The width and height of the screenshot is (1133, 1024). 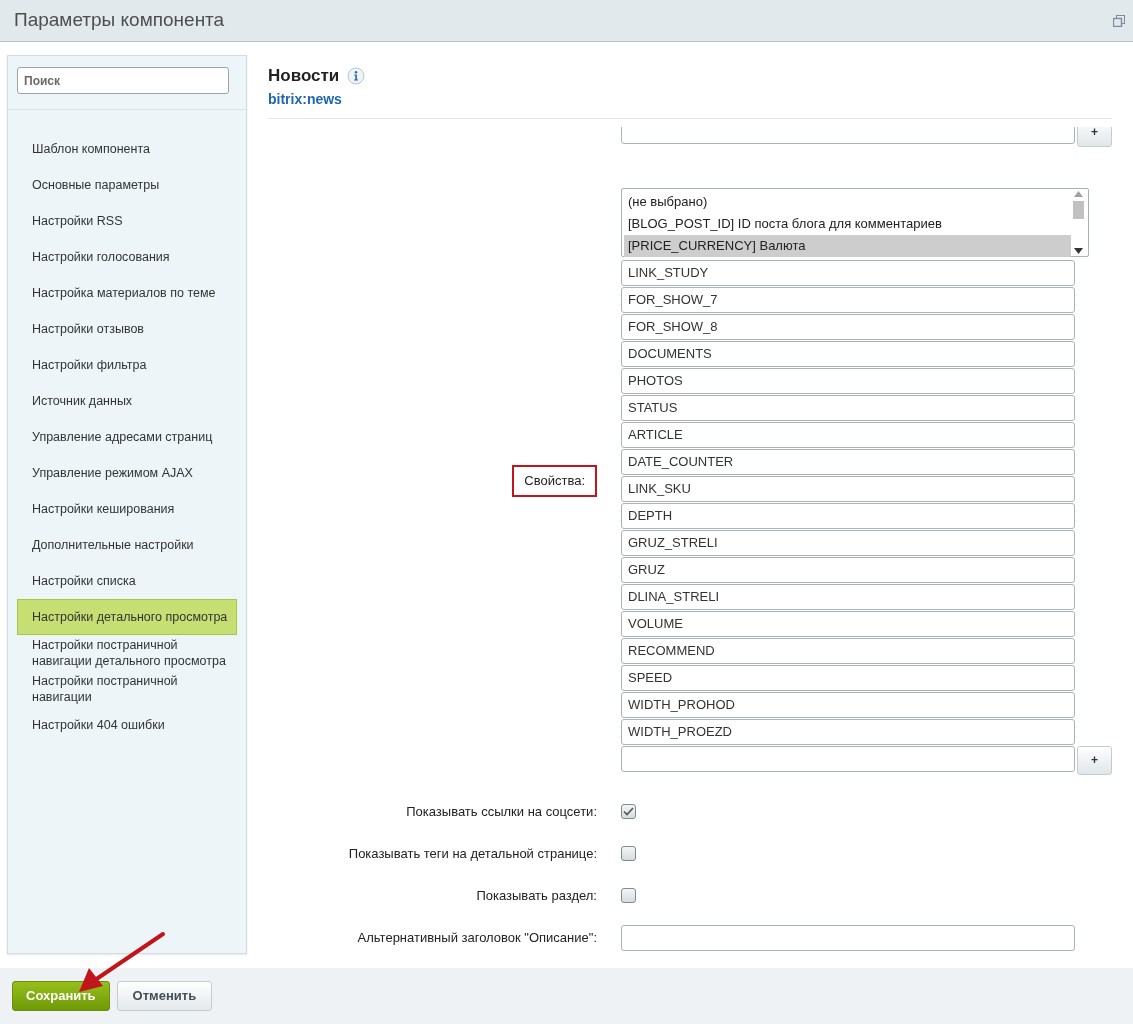 I want to click on field-label: Альтернативный заголовок "Описание":, so click(x=477, y=937).